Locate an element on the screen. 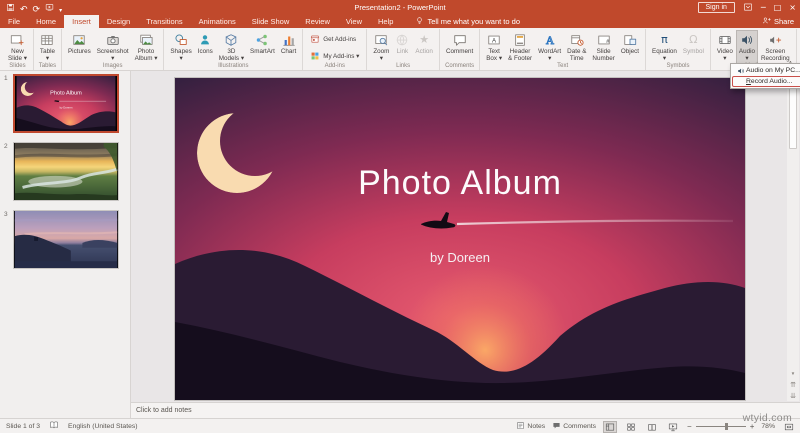 This screenshot has height=433, width=800. zoom-level: 78% is located at coordinates (768, 426).